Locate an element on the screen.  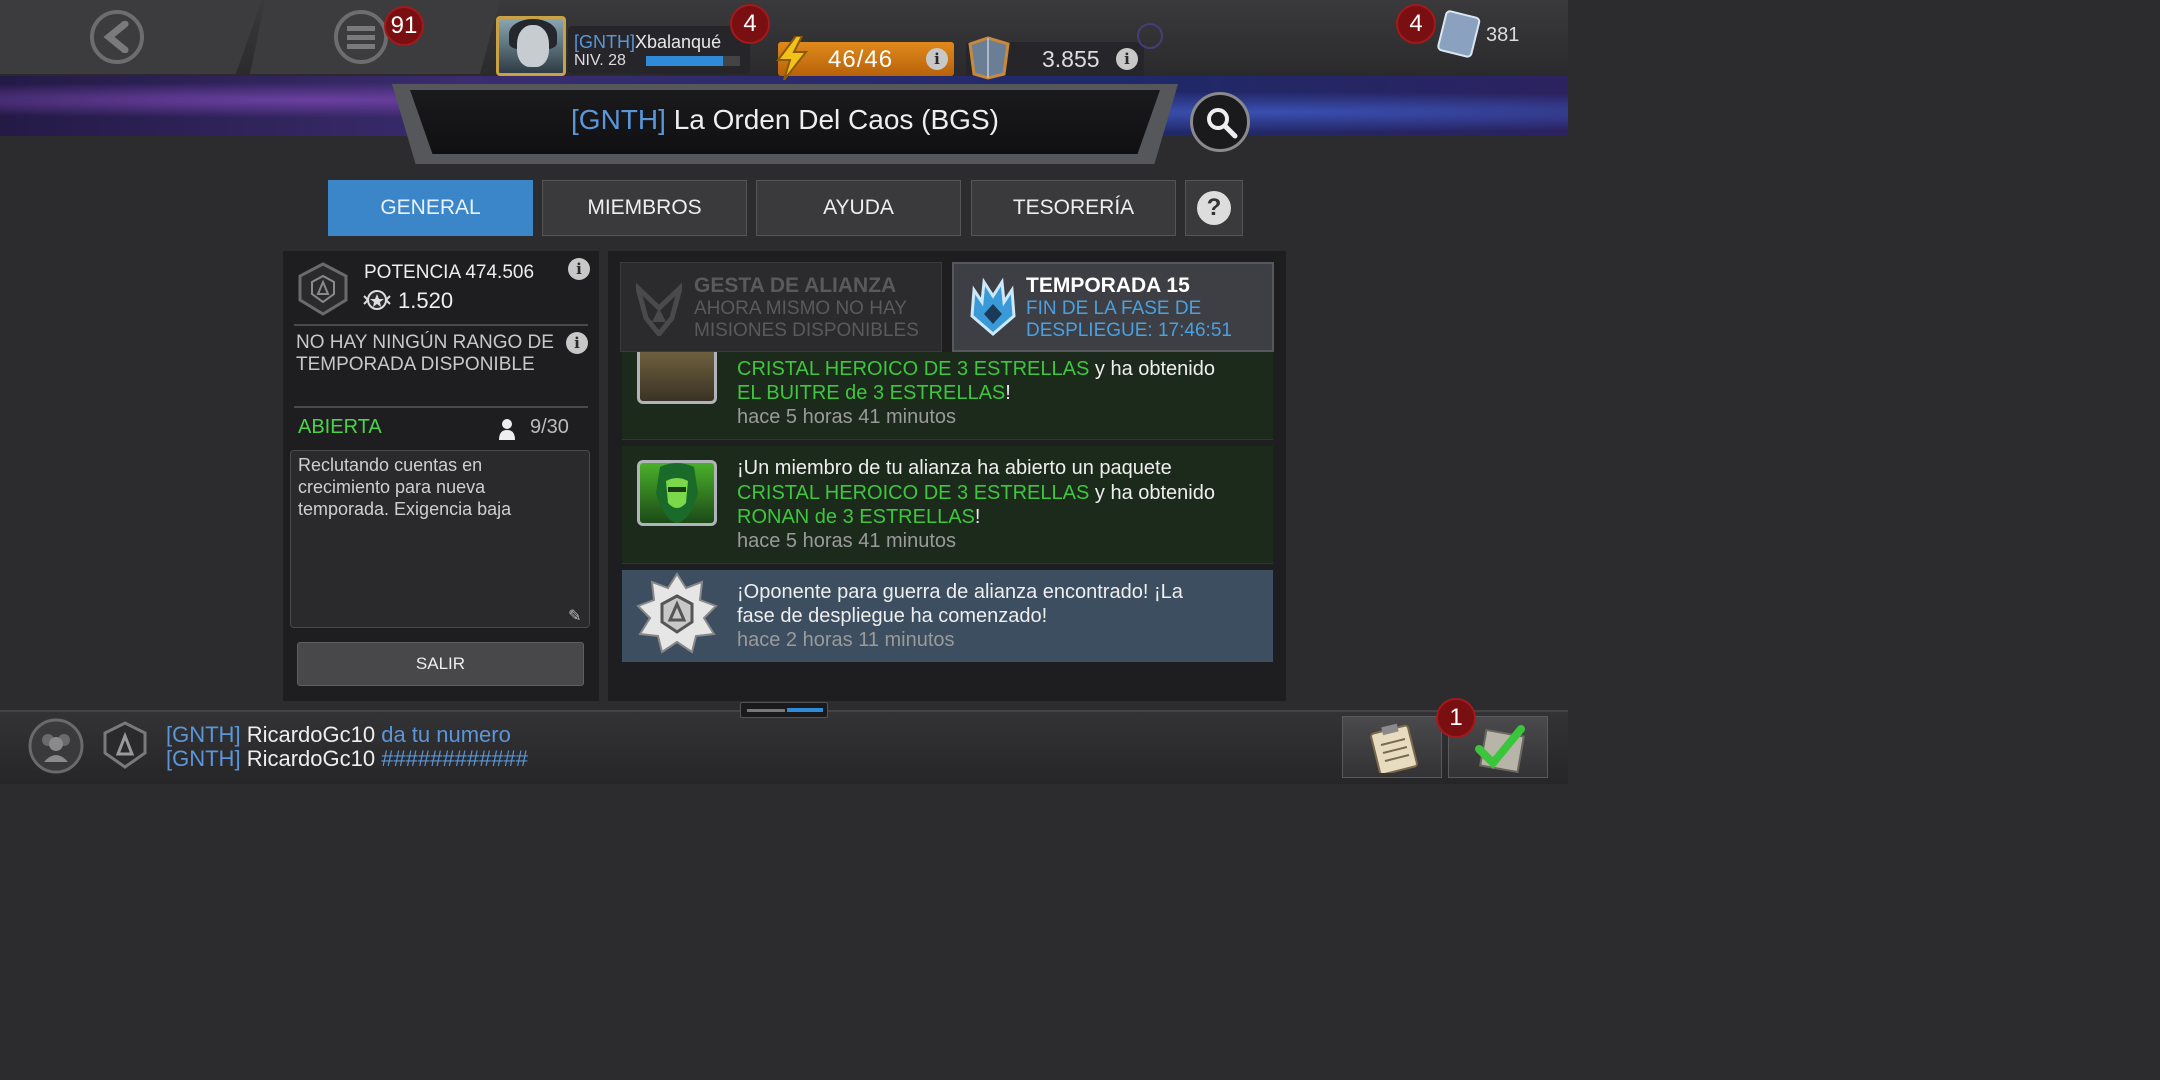
player-avatar is located at coordinates (531, 46).